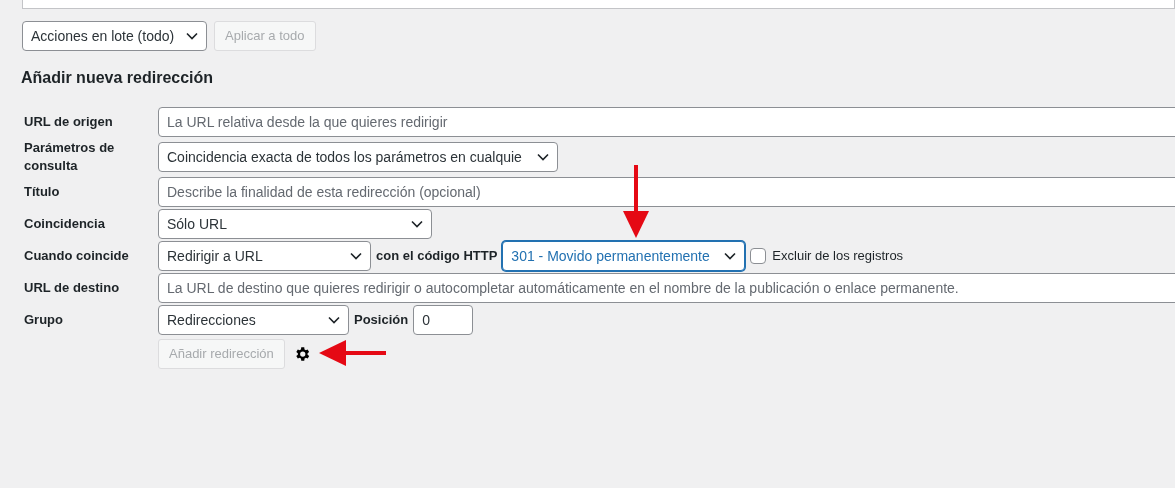  I want to click on field-label: con el código HTTP, so click(437, 256).